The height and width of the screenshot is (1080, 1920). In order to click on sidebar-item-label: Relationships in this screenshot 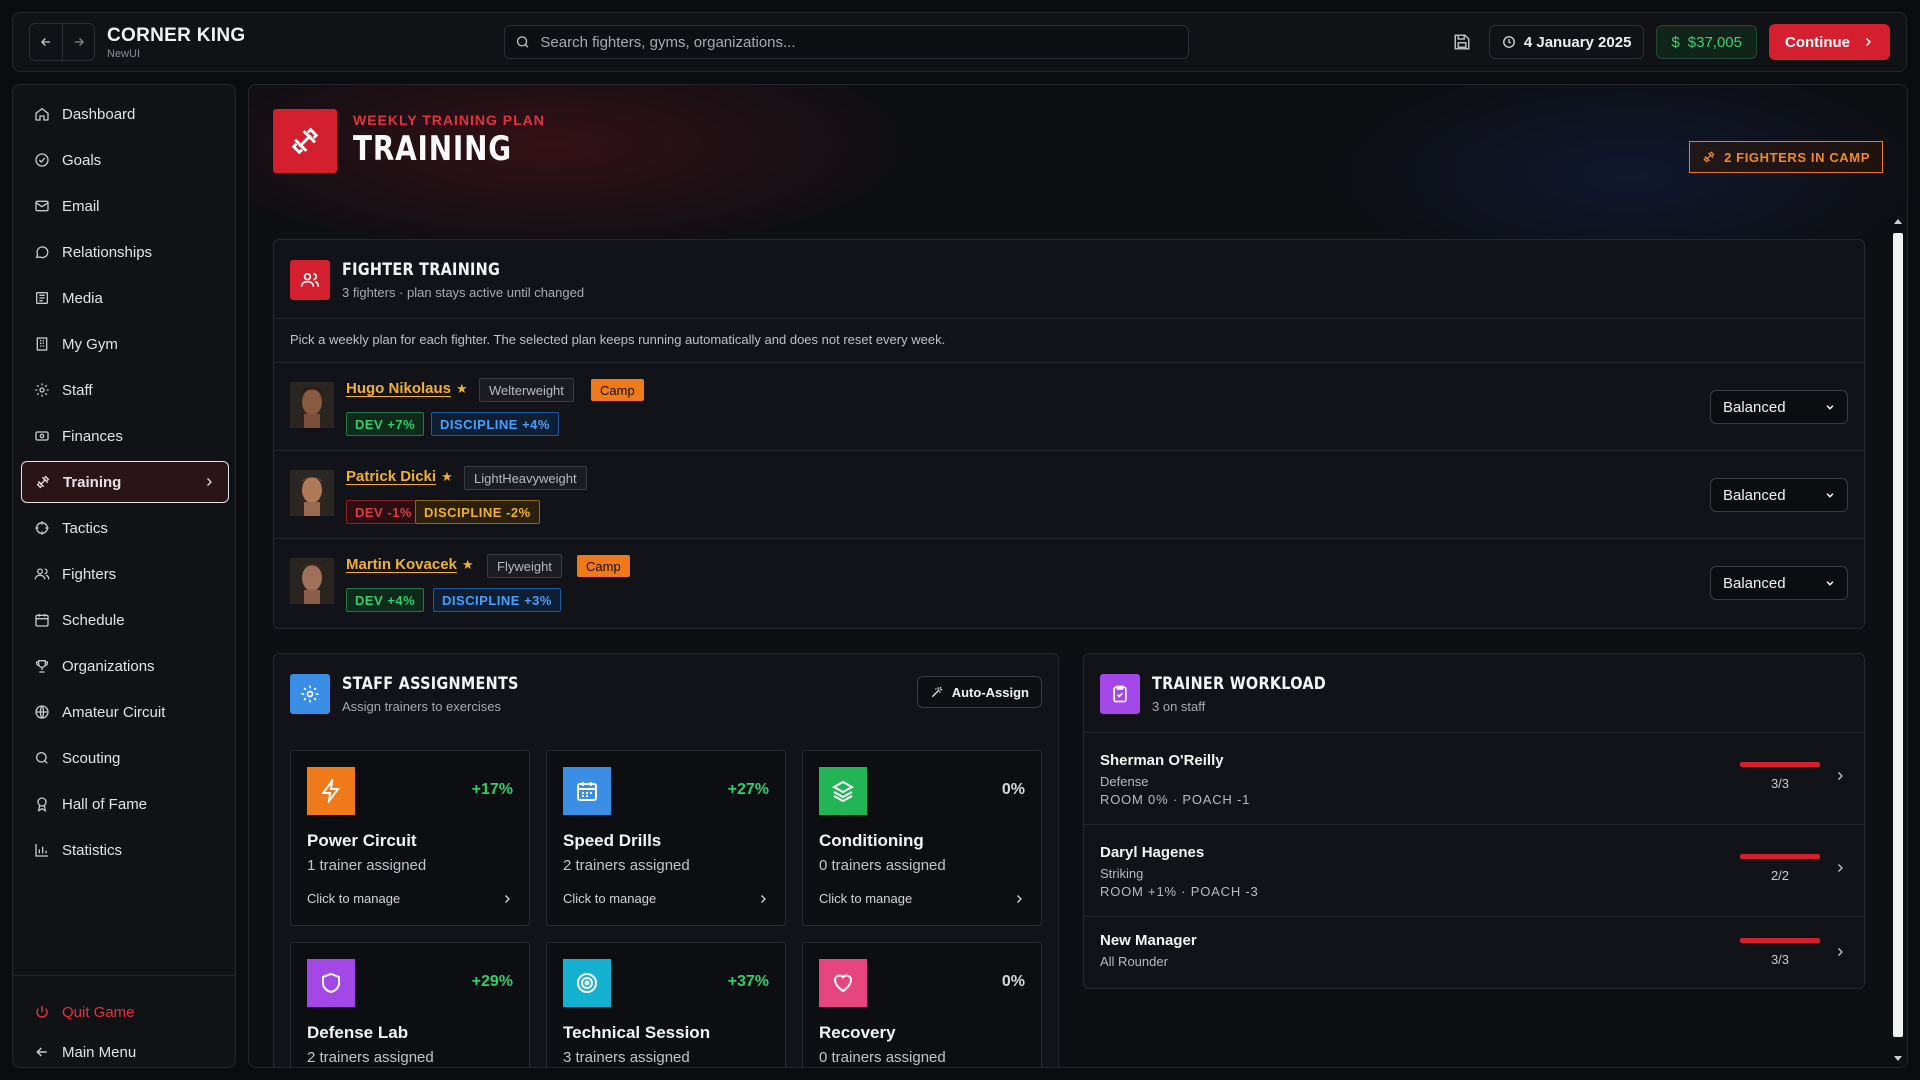, I will do `click(107, 252)`.